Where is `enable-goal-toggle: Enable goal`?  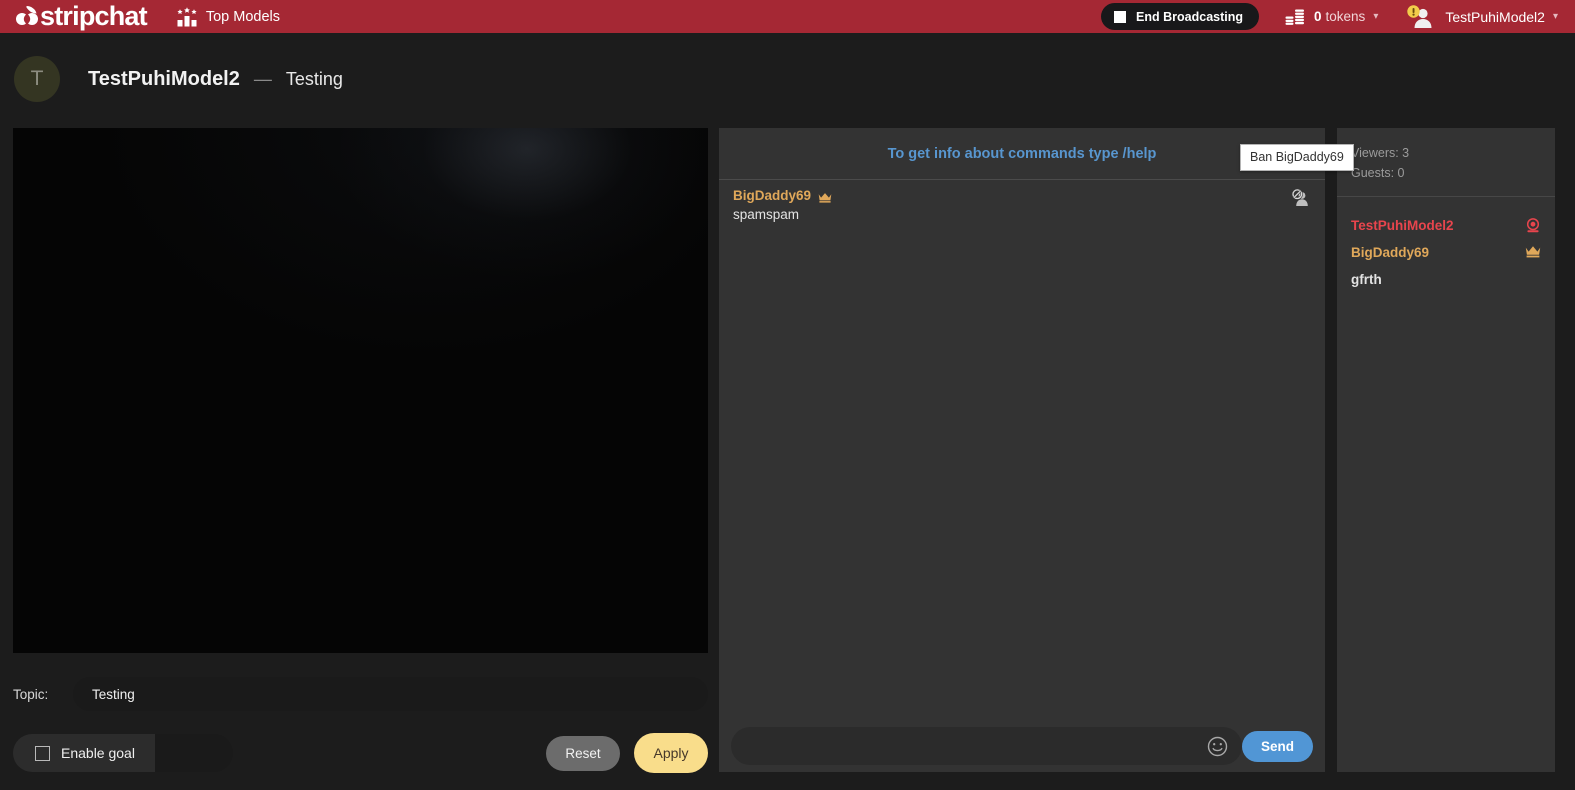 enable-goal-toggle: Enable goal is located at coordinates (84, 753).